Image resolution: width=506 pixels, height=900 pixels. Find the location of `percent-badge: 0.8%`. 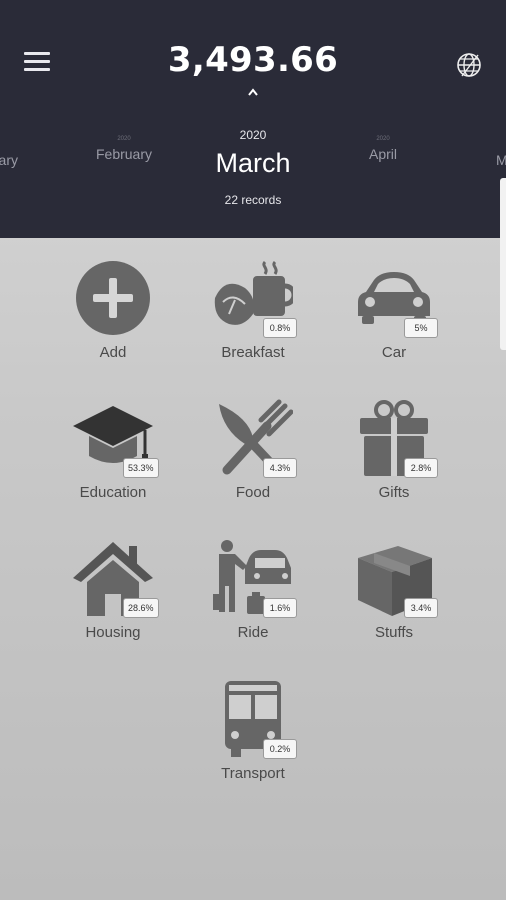

percent-badge: 0.8% is located at coordinates (280, 328).